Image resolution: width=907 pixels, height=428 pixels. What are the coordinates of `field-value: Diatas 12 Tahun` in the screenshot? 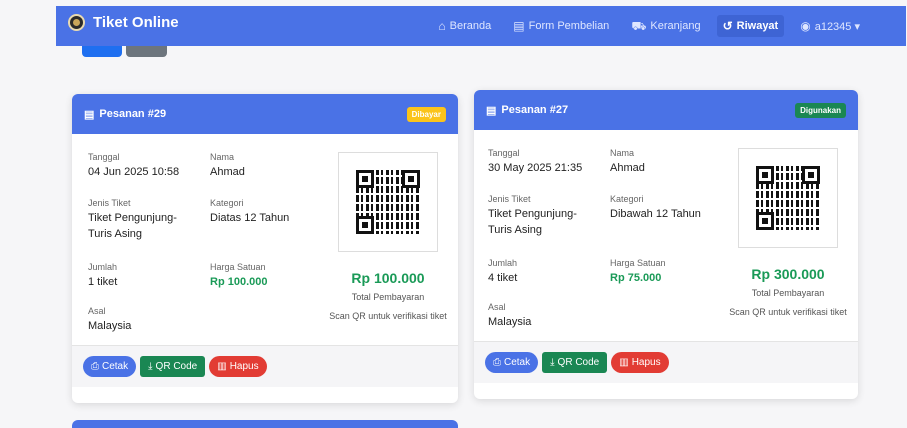 It's located at (250, 218).